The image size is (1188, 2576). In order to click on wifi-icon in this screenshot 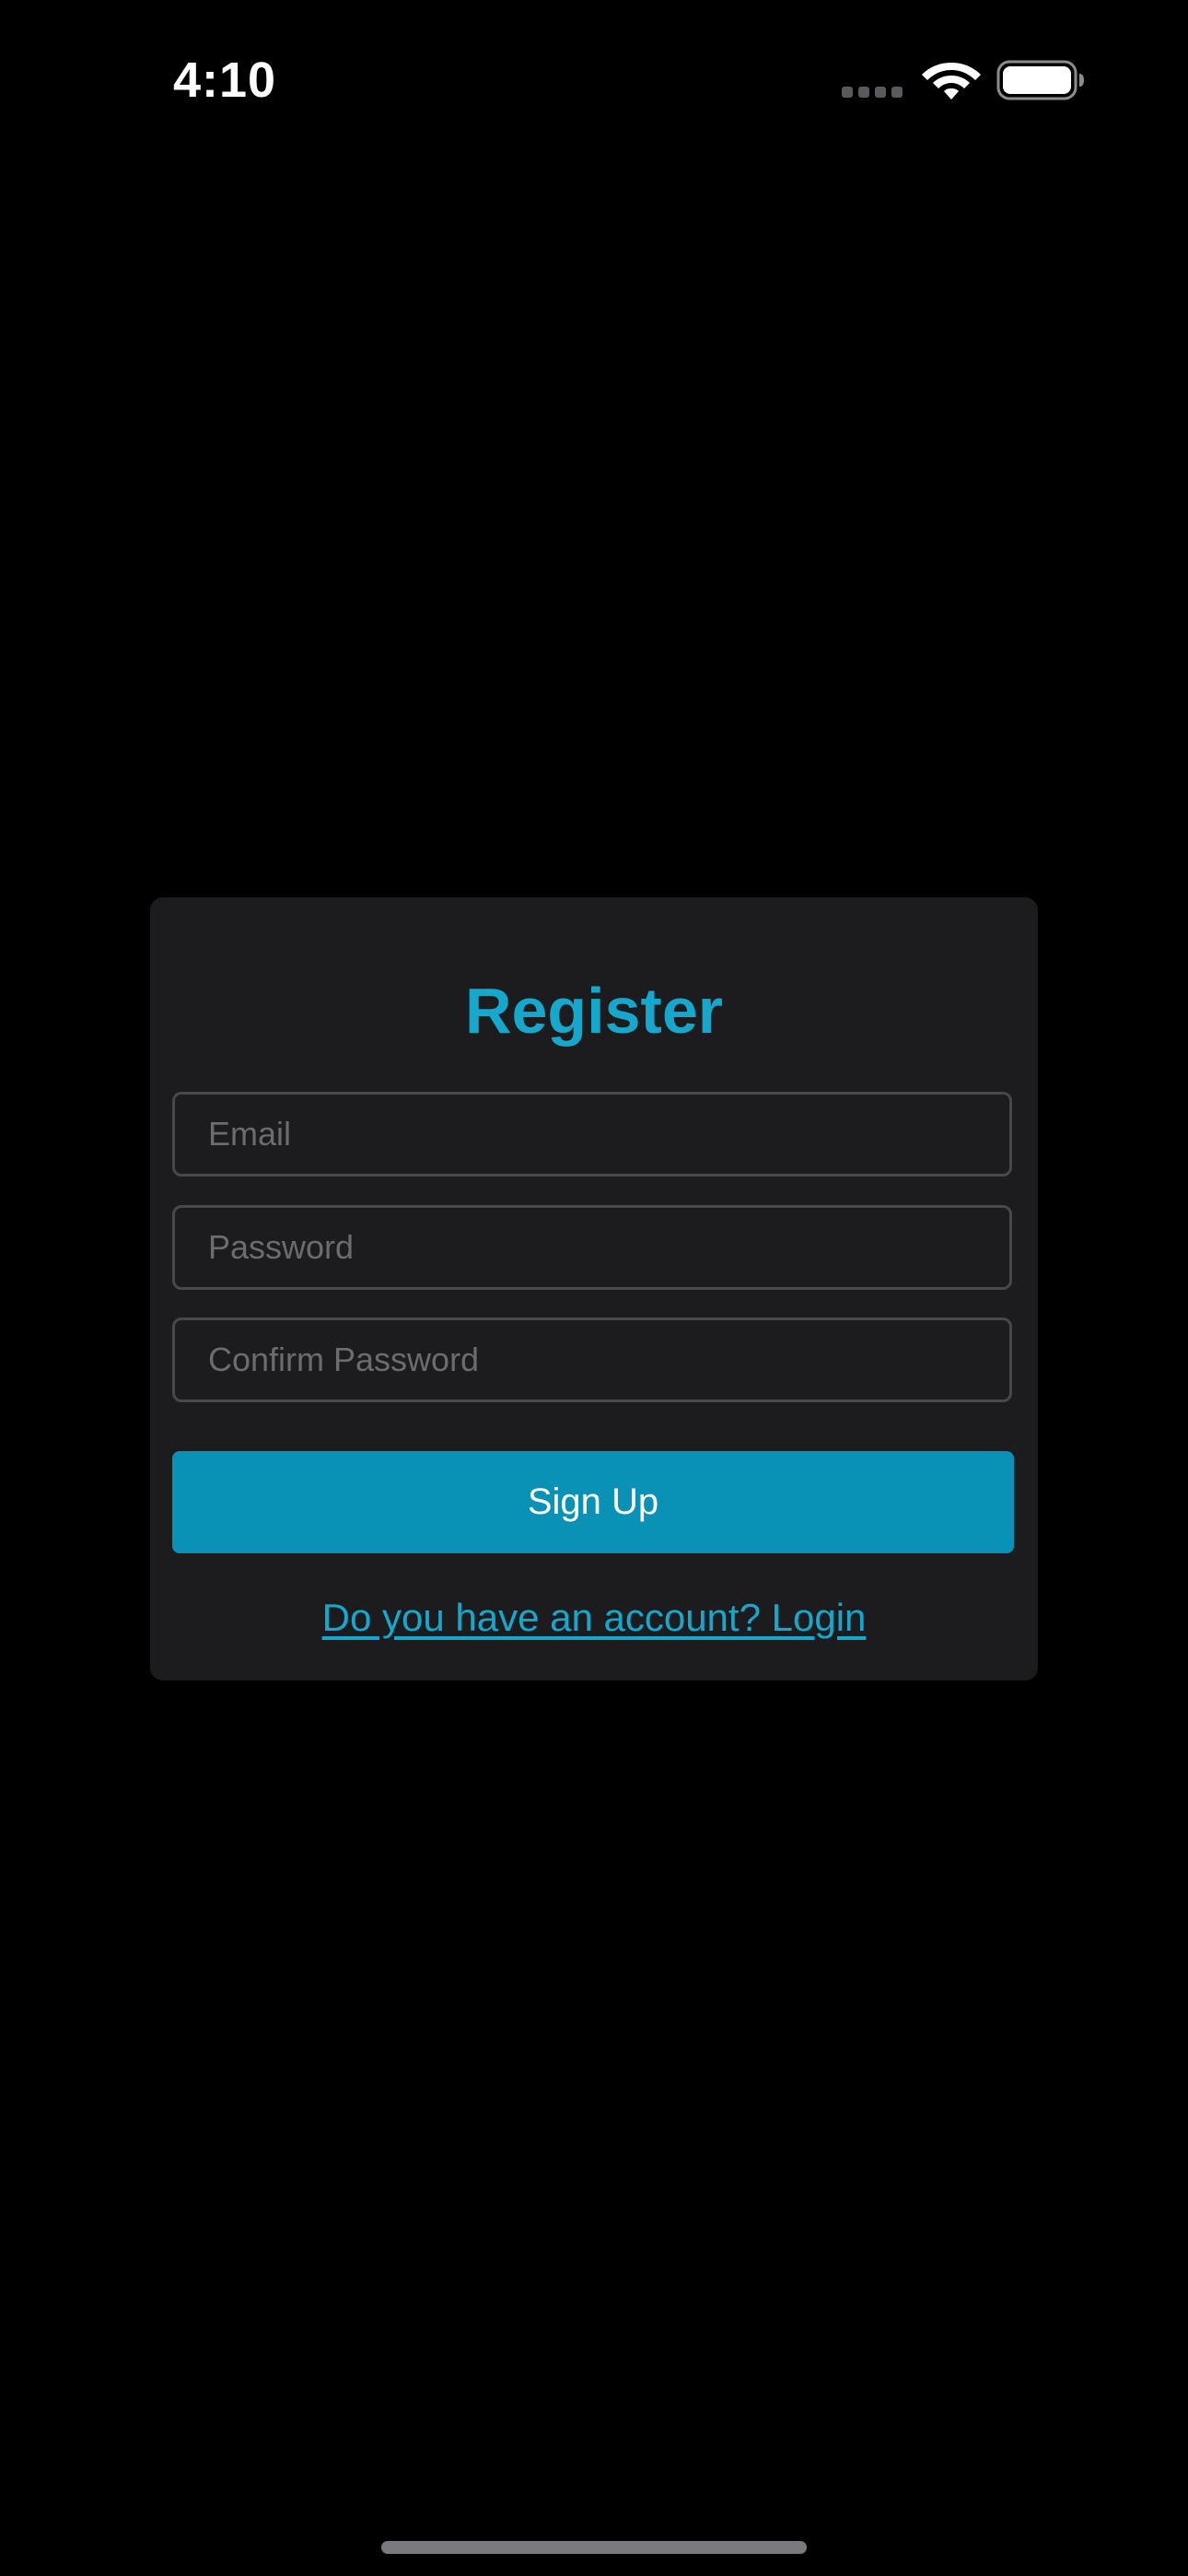, I will do `click(951, 81)`.